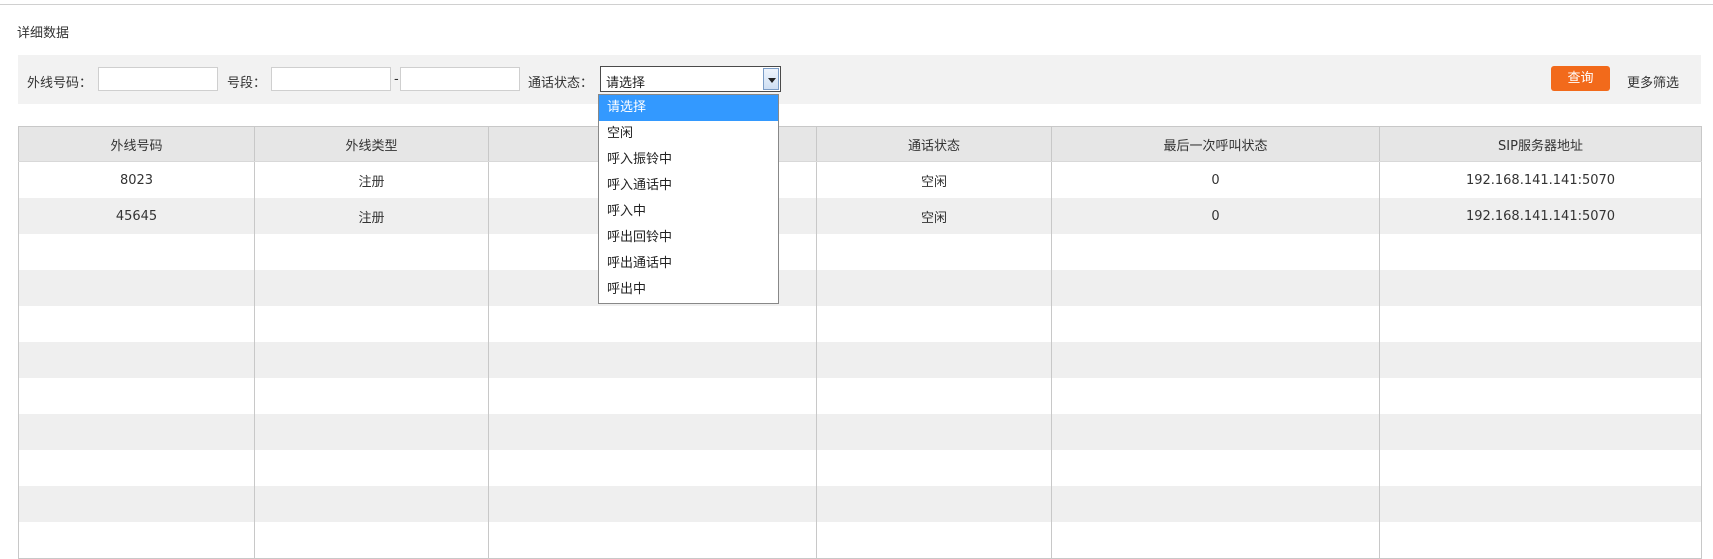 The width and height of the screenshot is (1713, 559). Describe the element at coordinates (688, 134) in the screenshot. I see `dropdown-option: 空闲` at that location.